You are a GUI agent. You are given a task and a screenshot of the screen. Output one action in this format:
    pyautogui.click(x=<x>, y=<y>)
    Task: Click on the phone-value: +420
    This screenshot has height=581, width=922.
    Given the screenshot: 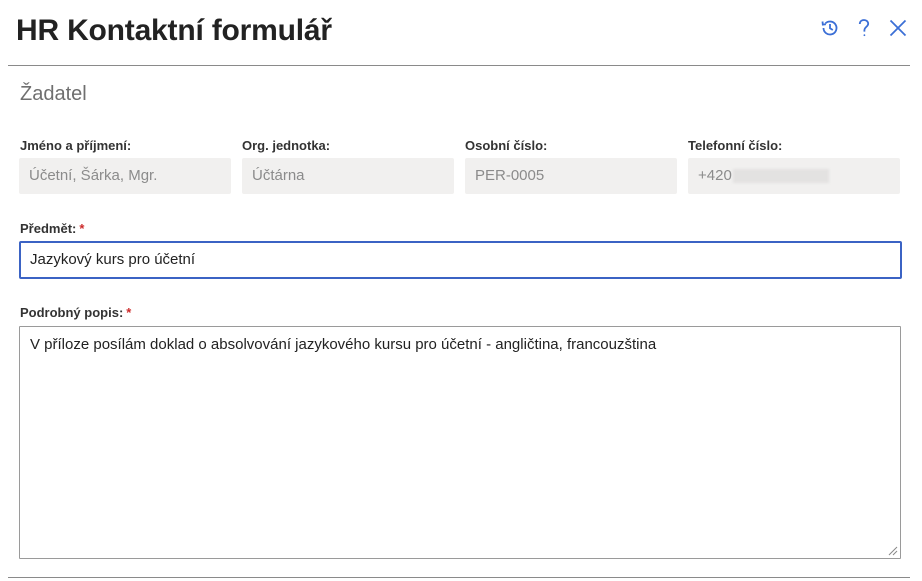 What is the action you would take?
    pyautogui.click(x=715, y=175)
    